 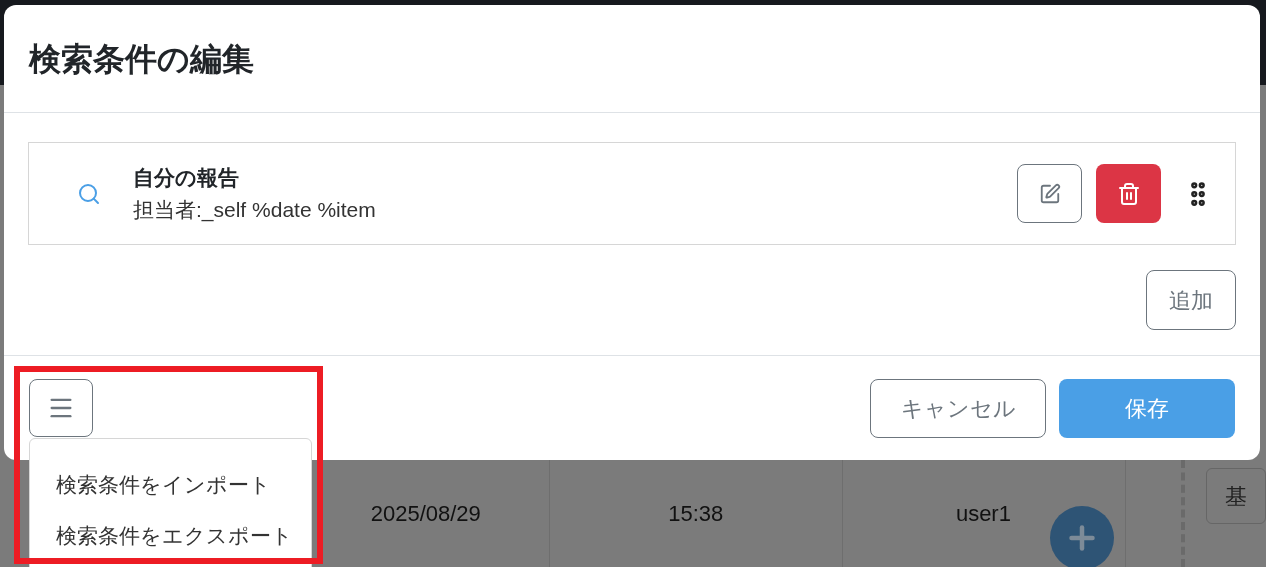 I want to click on search-icon, so click(x=89, y=193).